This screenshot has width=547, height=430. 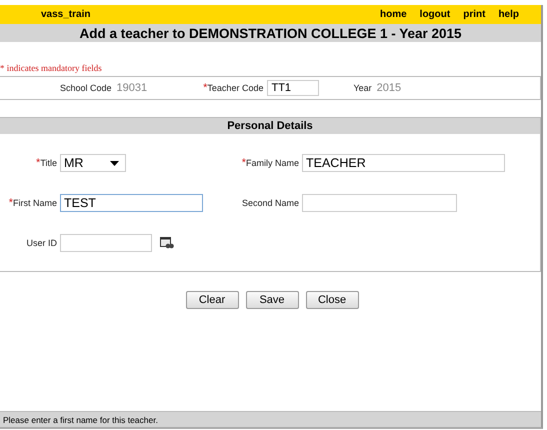 I want to click on status-message: Please enter a first name for this teacher., so click(x=80, y=419).